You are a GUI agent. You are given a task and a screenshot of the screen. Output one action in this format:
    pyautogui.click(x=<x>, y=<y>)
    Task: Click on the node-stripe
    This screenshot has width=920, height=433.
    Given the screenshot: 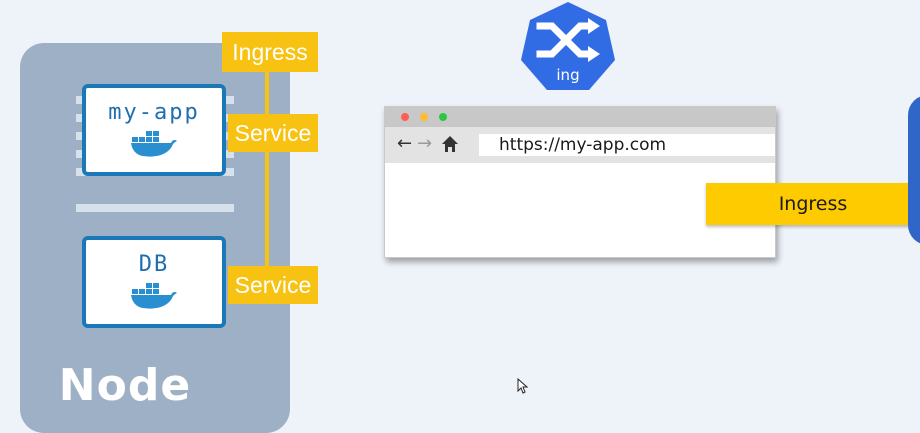 What is the action you would take?
    pyautogui.click(x=155, y=208)
    